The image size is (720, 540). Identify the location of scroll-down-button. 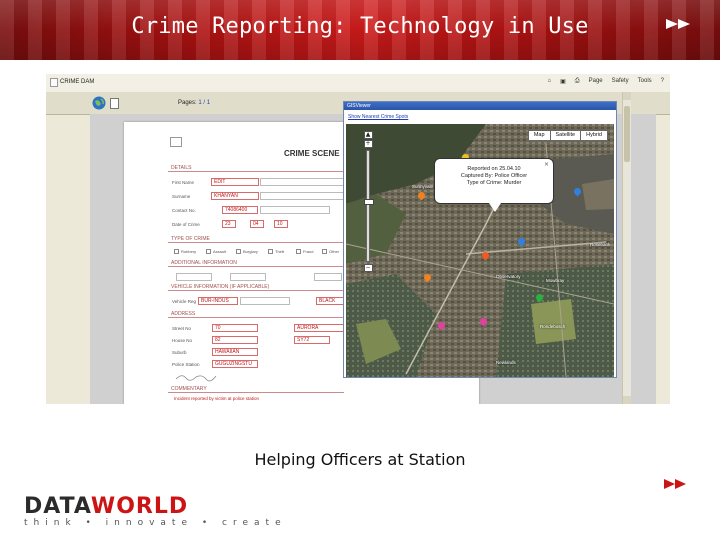
(627, 400).